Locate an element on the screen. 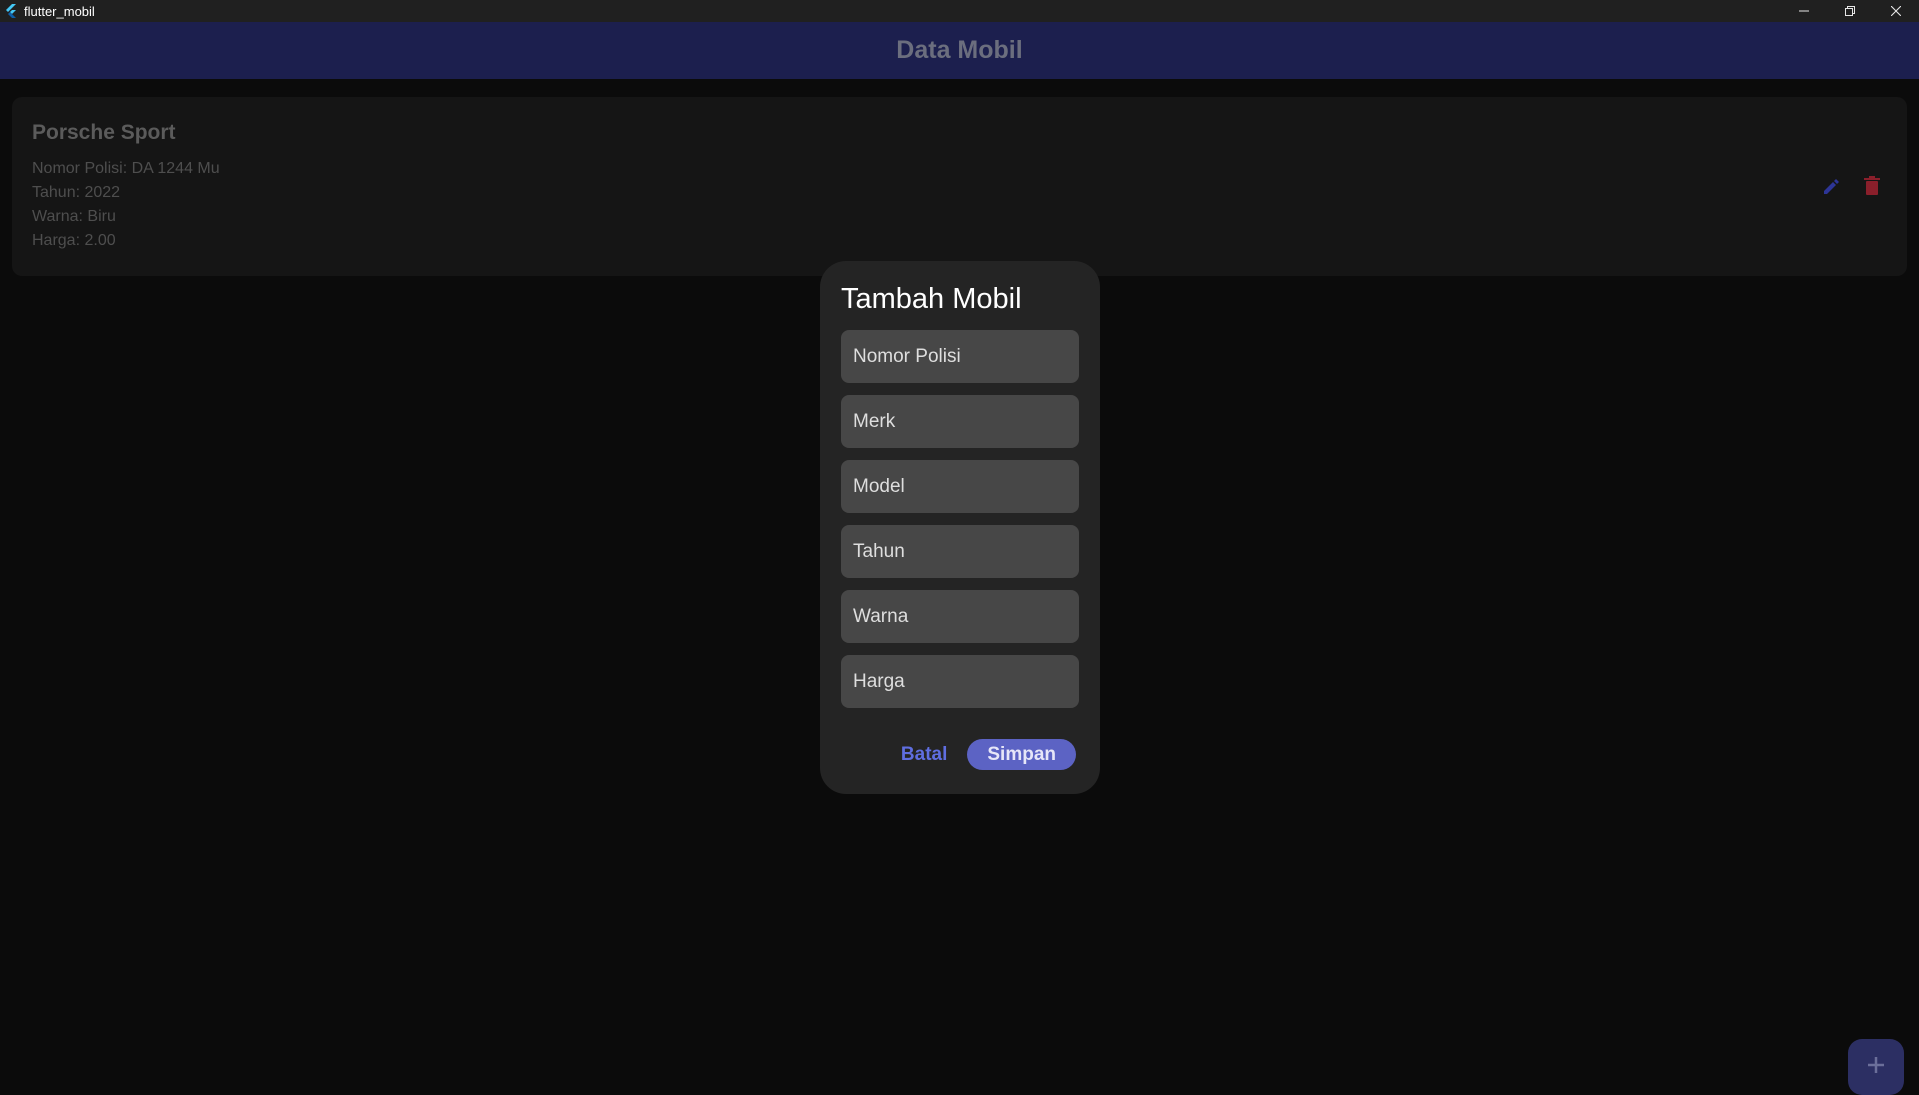  field-placeholder: Harga is located at coordinates (879, 681).